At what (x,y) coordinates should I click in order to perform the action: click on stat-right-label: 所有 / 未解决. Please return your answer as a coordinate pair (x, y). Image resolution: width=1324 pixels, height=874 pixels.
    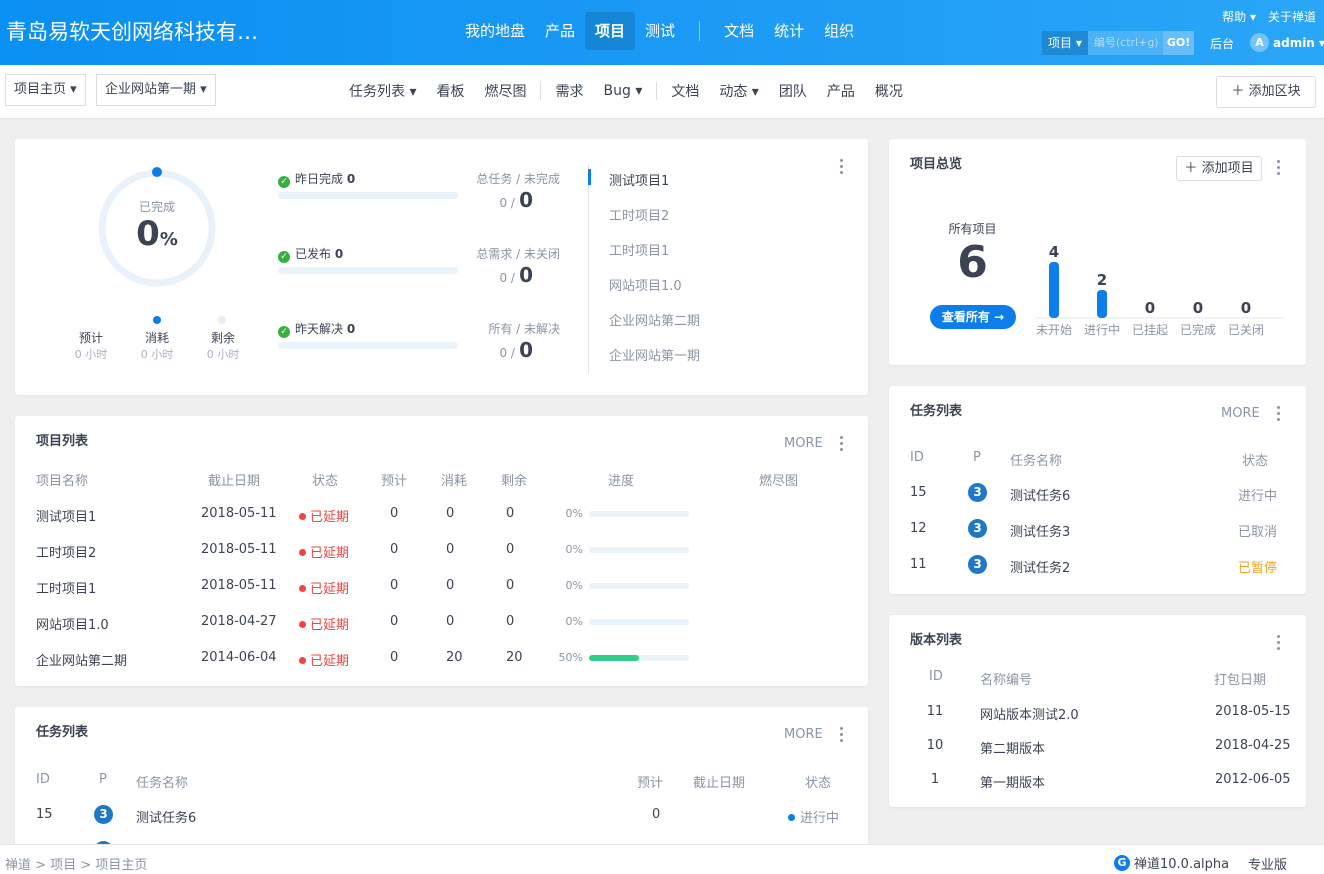
    Looking at the image, I should click on (524, 329).